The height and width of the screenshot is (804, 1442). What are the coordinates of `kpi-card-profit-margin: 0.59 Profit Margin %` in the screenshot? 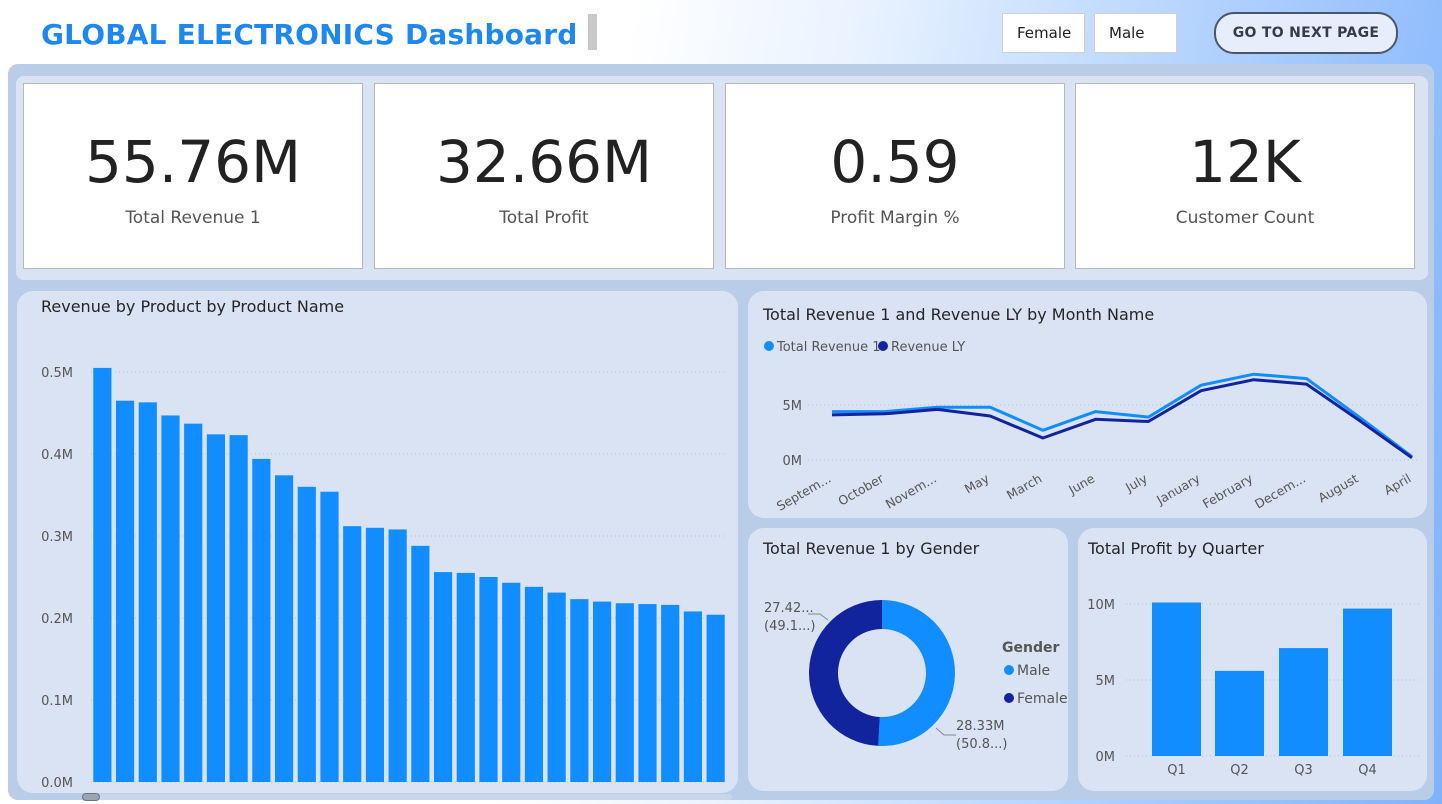 It's located at (895, 176).